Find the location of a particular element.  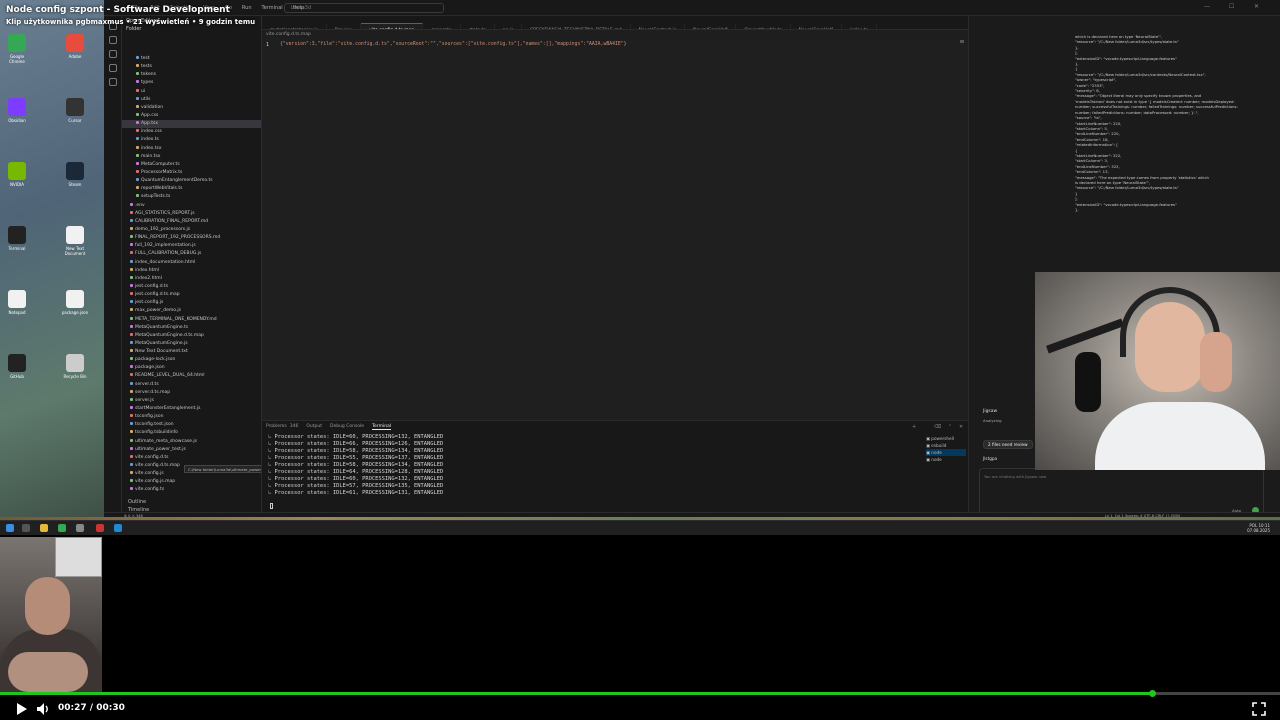

file-tree-item: tsconfig.test.json is located at coordinates (191, 425).